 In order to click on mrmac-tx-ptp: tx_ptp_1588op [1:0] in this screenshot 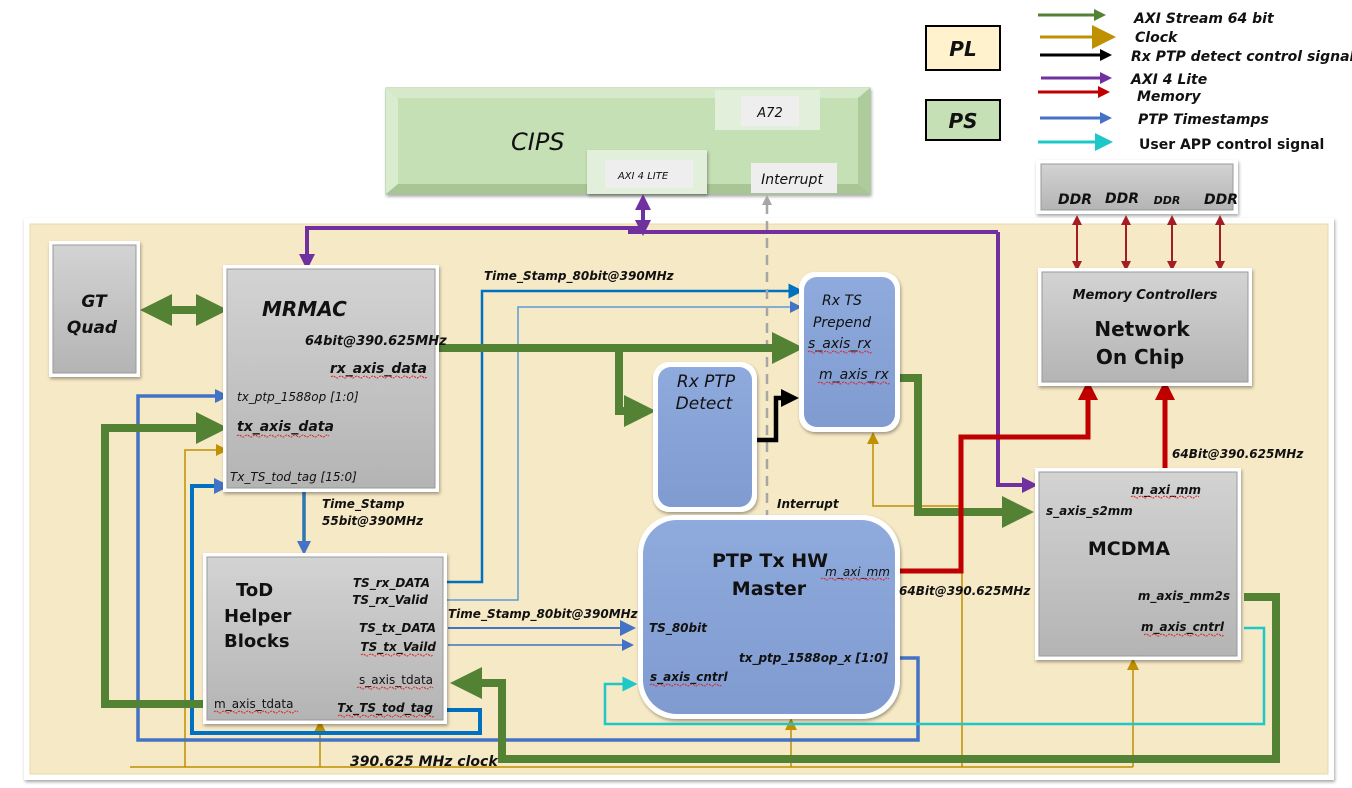, I will do `click(298, 397)`.